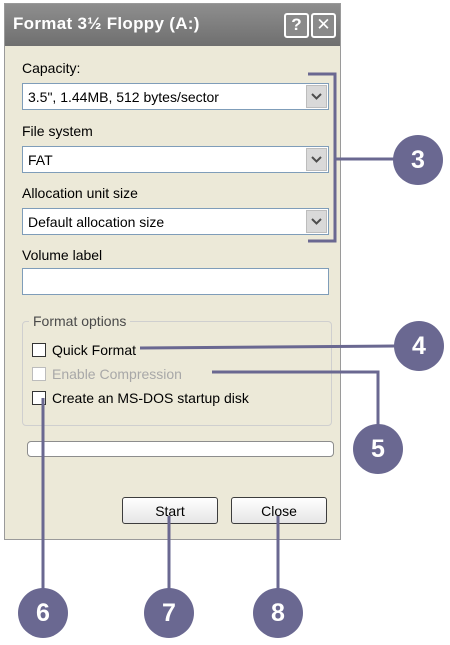 This screenshot has height=645, width=450. Describe the element at coordinates (43, 613) in the screenshot. I see `callout-6: 6` at that location.